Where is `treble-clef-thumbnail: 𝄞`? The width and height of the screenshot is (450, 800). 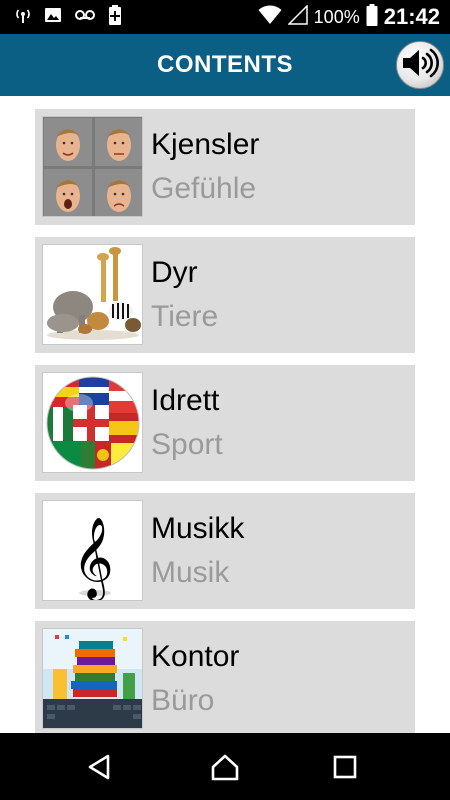 treble-clef-thumbnail: 𝄞 is located at coordinates (92, 550).